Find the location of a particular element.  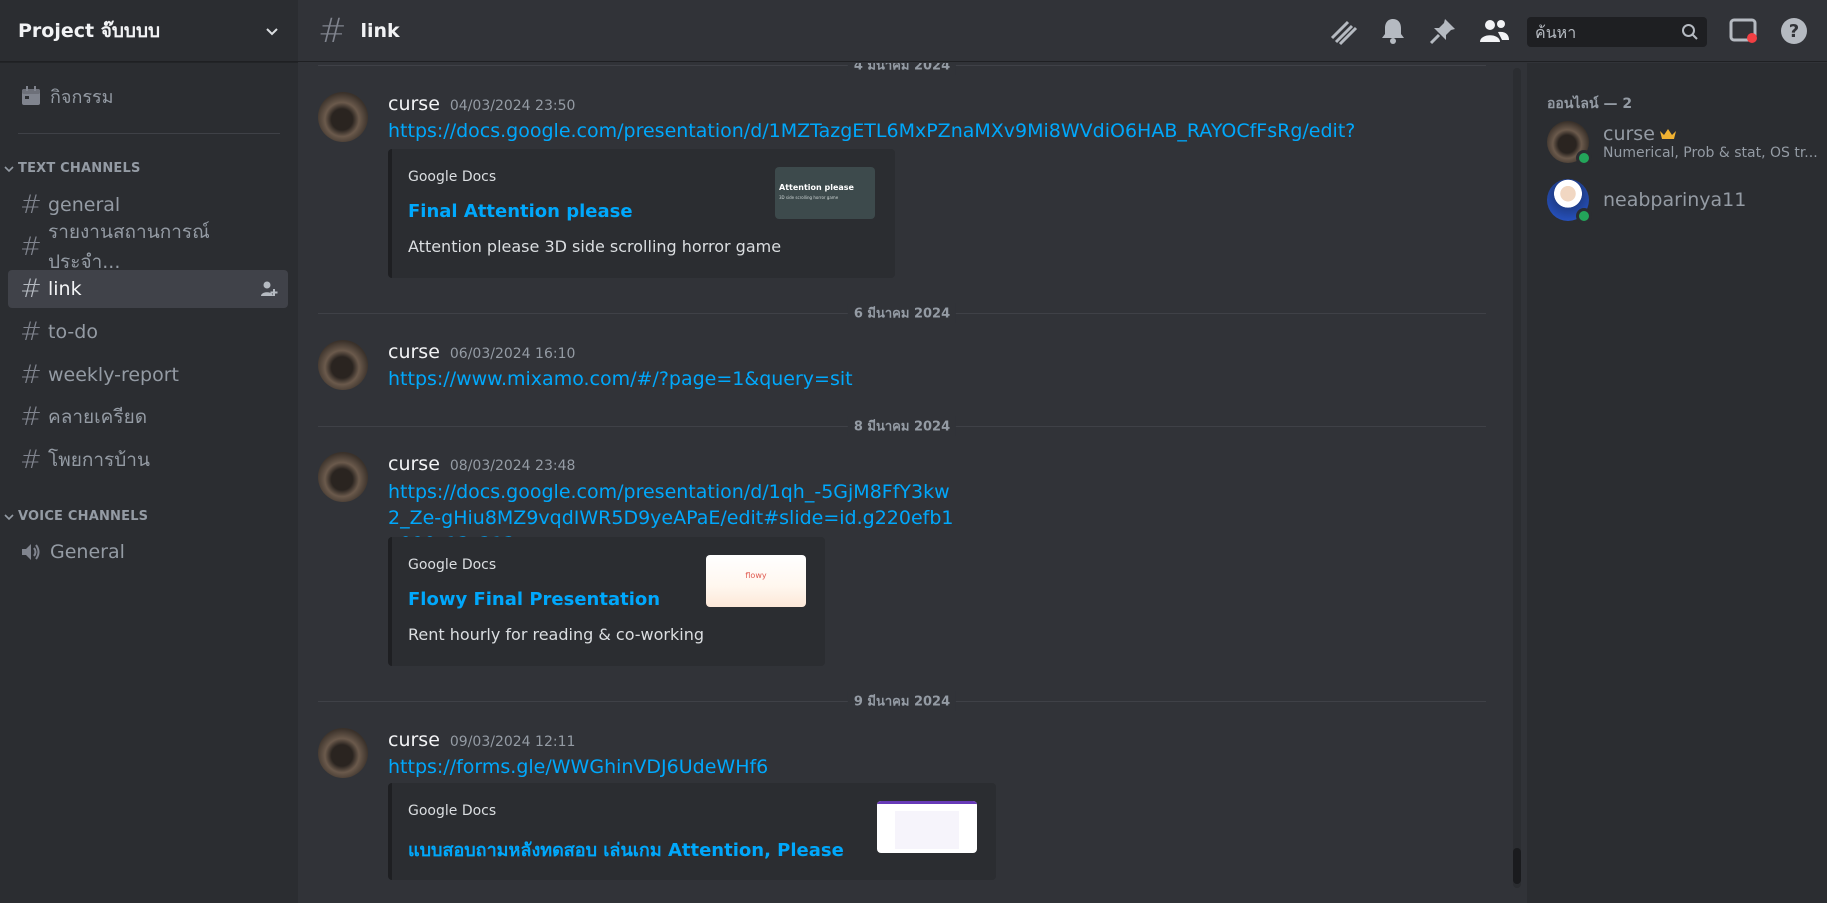

member-name: curse is located at coordinates (1629, 134).